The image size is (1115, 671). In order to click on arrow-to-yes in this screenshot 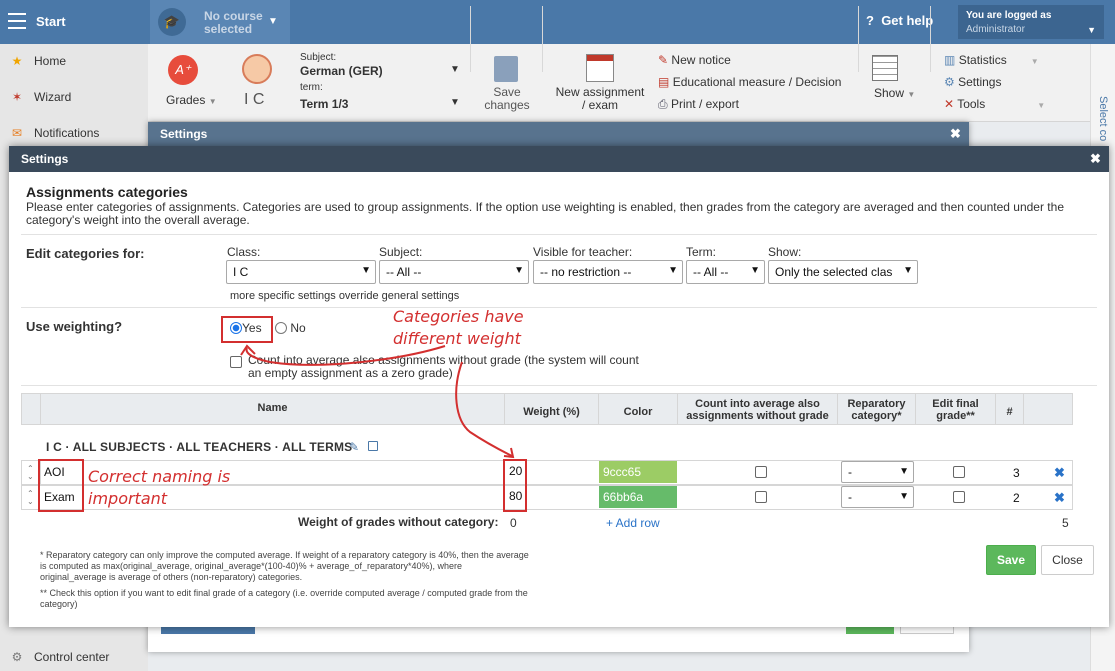, I will do `click(345, 355)`.